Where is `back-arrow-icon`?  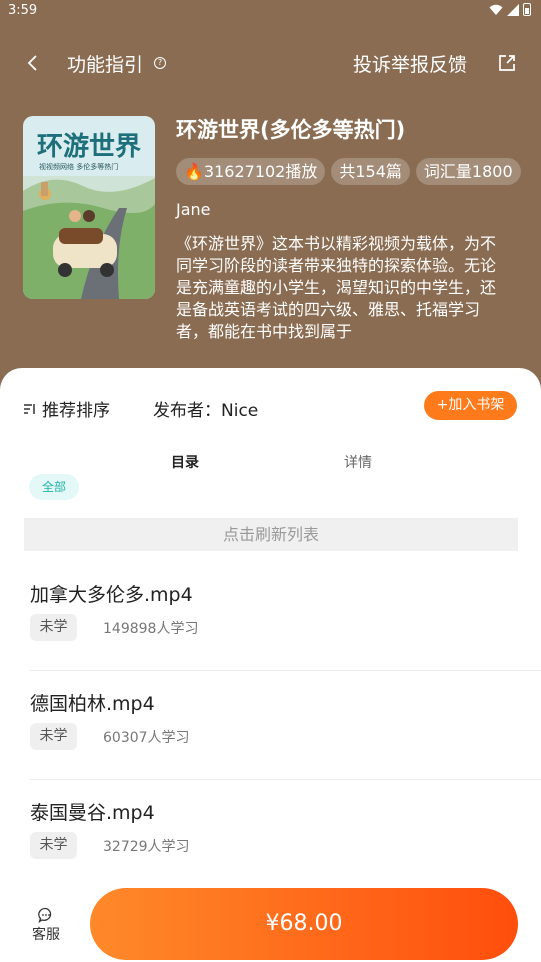 back-arrow-icon is located at coordinates (33, 63).